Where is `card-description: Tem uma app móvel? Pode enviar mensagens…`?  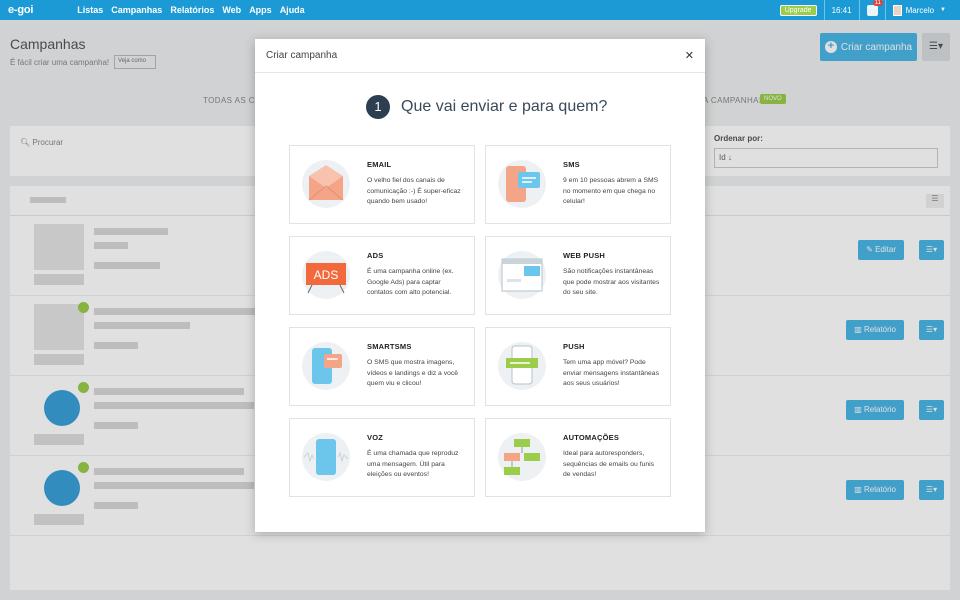 card-description: Tem uma app móvel? Pode enviar mensagens… is located at coordinates (611, 373).